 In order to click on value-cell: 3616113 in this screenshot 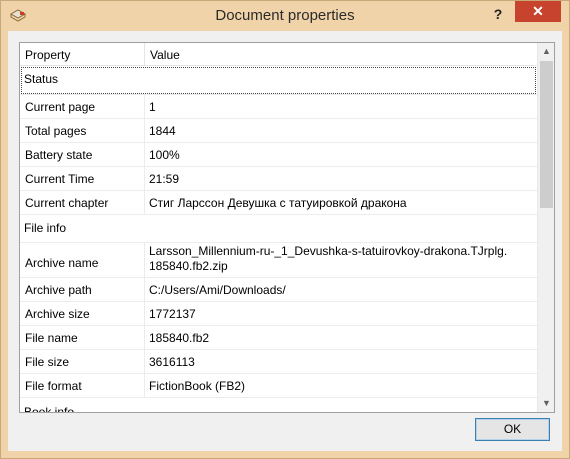, I will do `click(172, 362)`.